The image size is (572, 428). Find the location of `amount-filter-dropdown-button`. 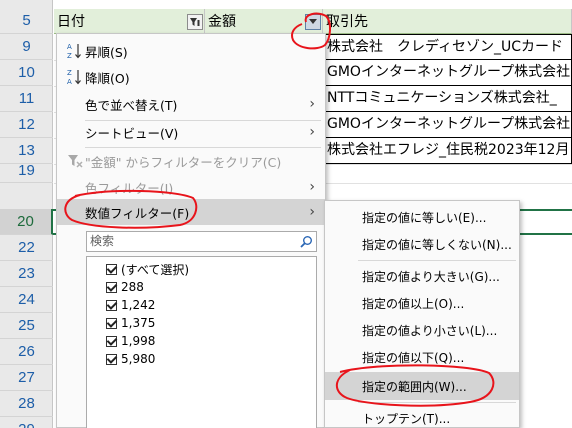

amount-filter-dropdown-button is located at coordinates (313, 22).